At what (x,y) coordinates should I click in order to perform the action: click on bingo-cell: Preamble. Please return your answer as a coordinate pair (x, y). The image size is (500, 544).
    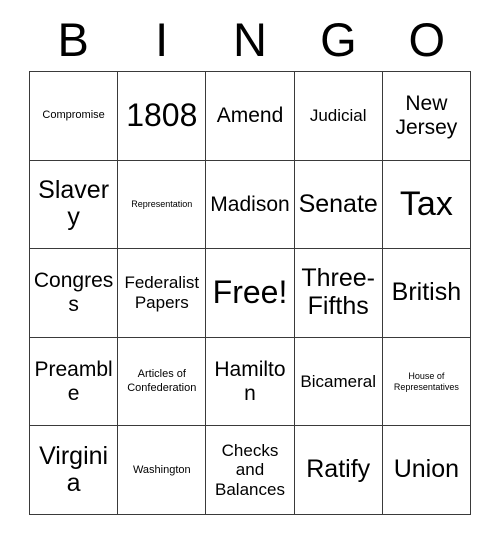
    Looking at the image, I should click on (74, 382).